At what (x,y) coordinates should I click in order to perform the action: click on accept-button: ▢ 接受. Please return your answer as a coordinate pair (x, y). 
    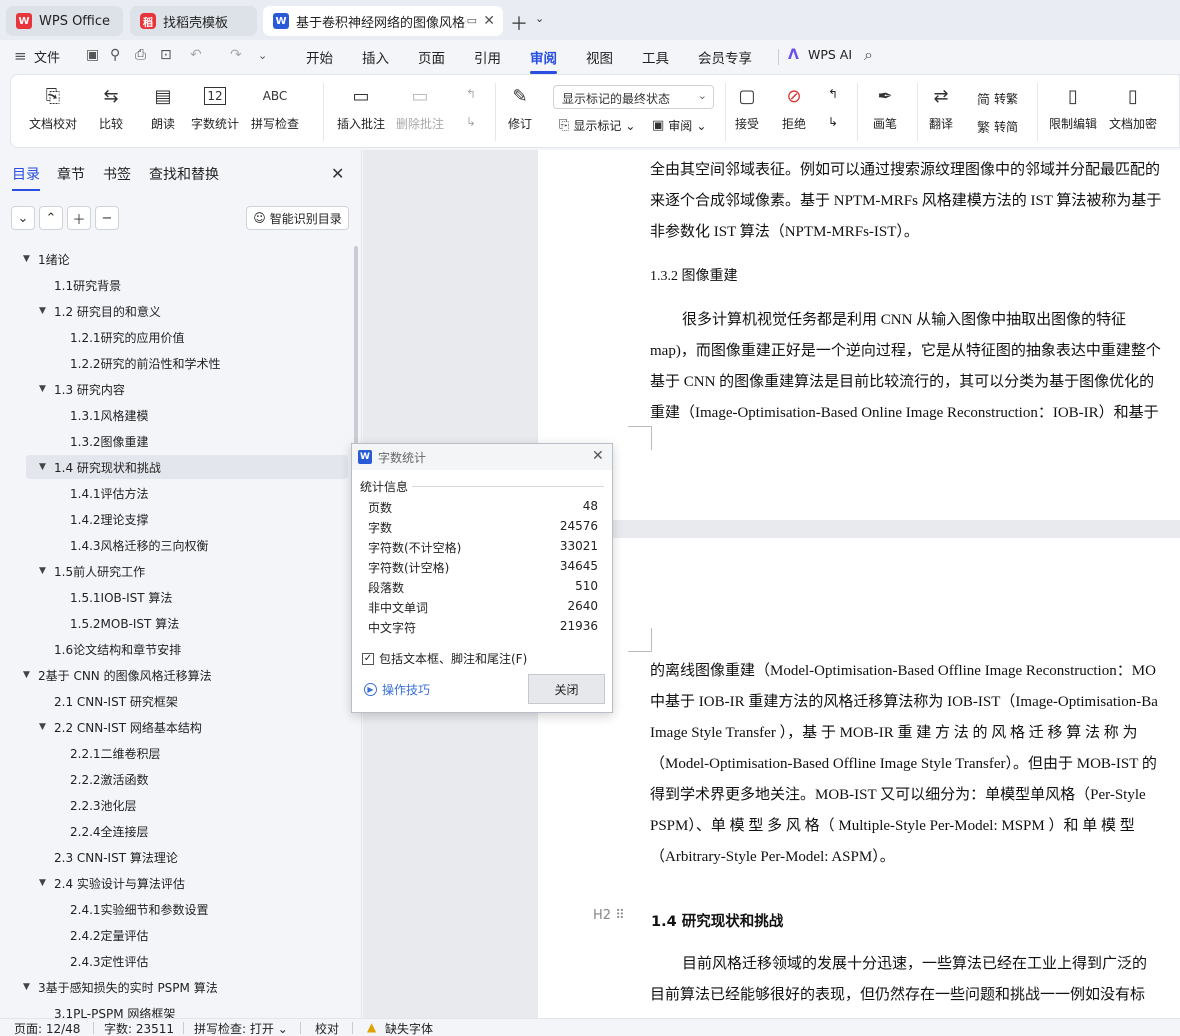
    Looking at the image, I should click on (747, 107).